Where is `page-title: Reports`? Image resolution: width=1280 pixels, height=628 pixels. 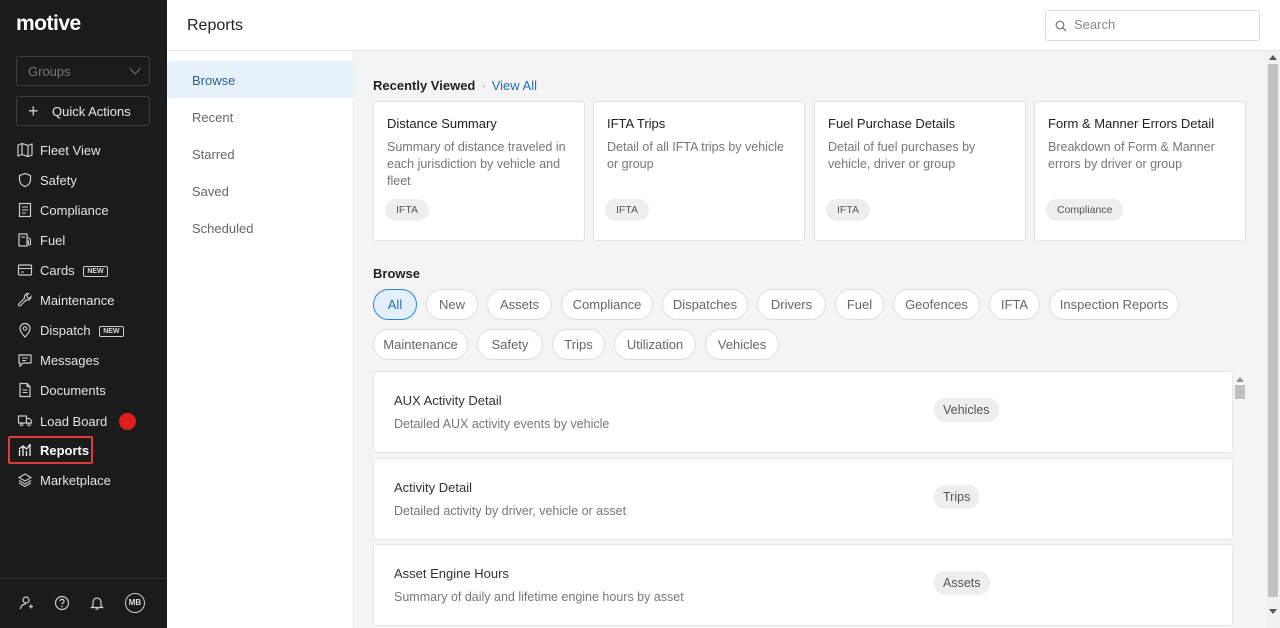
page-title: Reports is located at coordinates (215, 25).